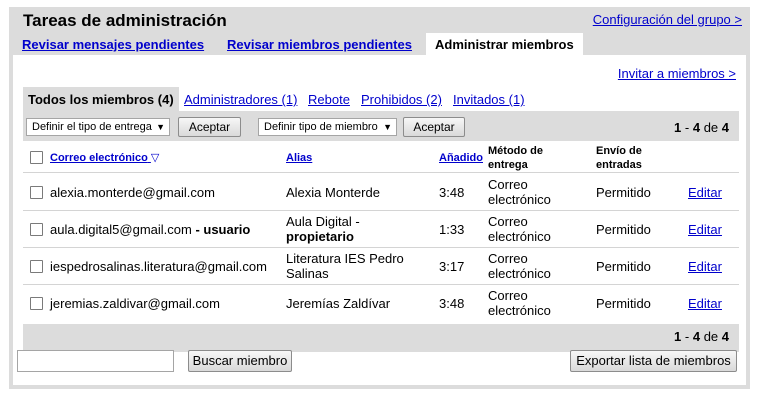 The width and height of the screenshot is (759, 403). What do you see at coordinates (504, 44) in the screenshot?
I see `tab-manage-members: Administrar miembros` at bounding box center [504, 44].